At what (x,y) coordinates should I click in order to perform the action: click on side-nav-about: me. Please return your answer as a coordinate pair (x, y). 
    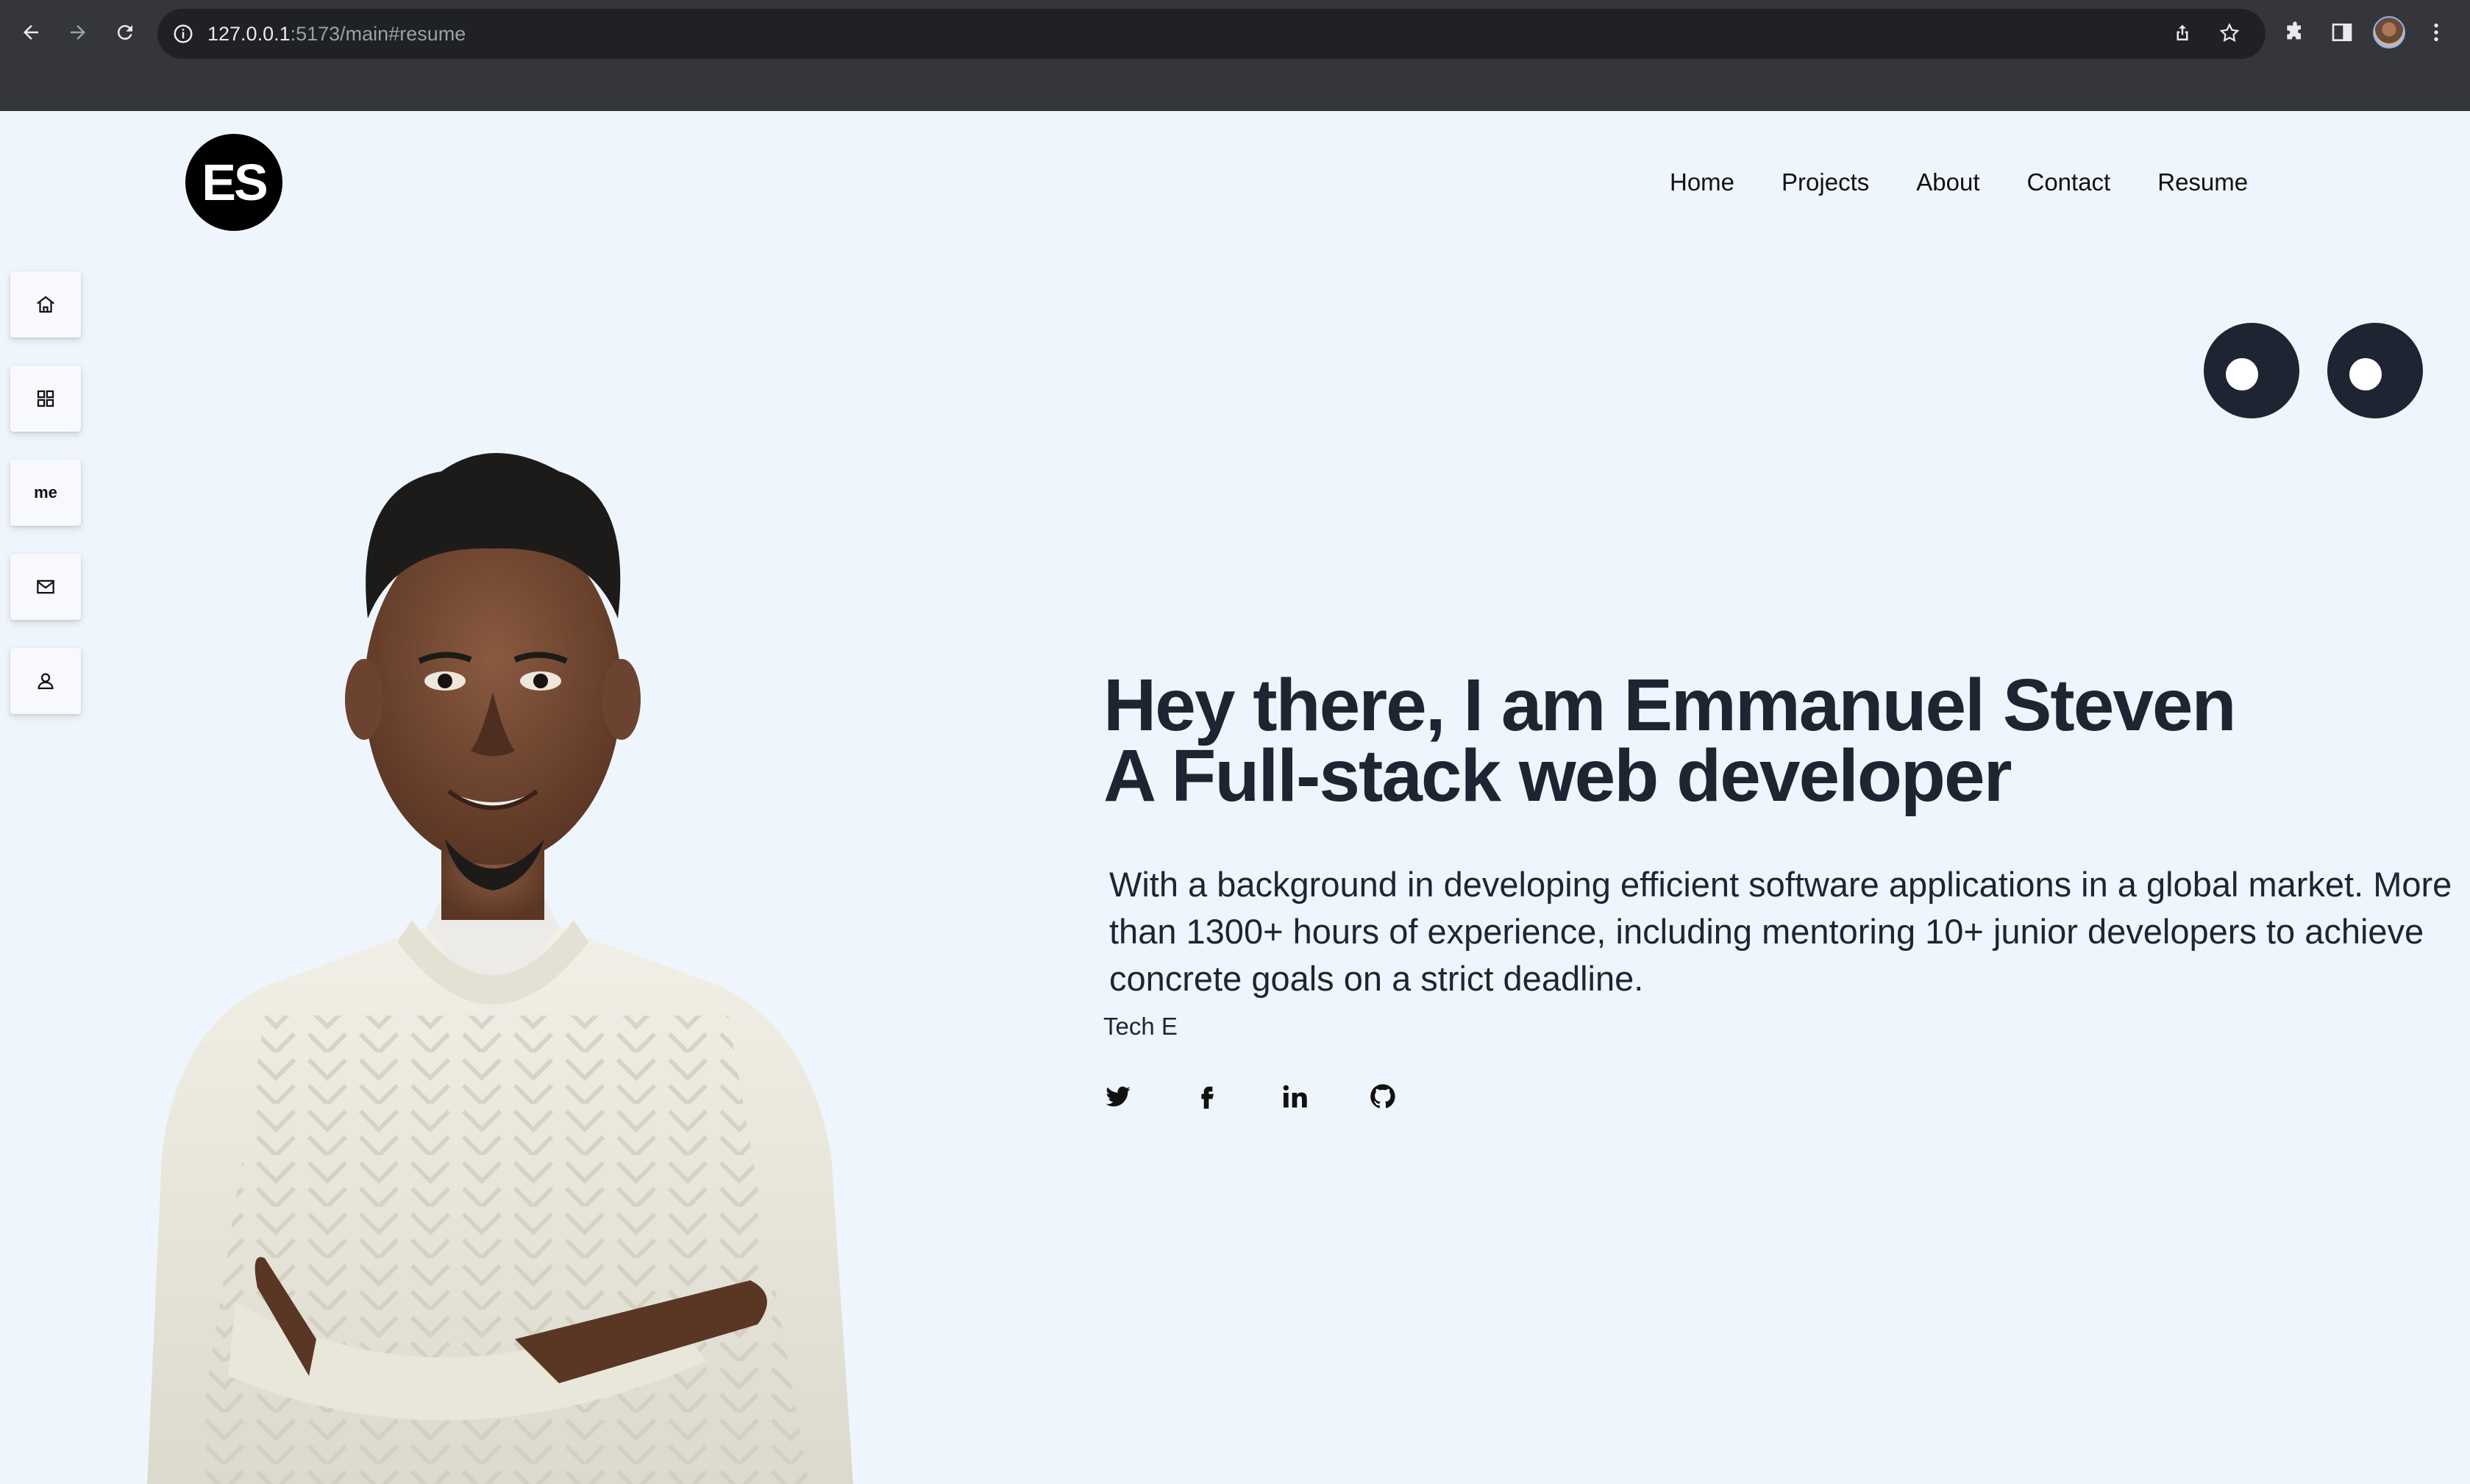
    Looking at the image, I should click on (45, 493).